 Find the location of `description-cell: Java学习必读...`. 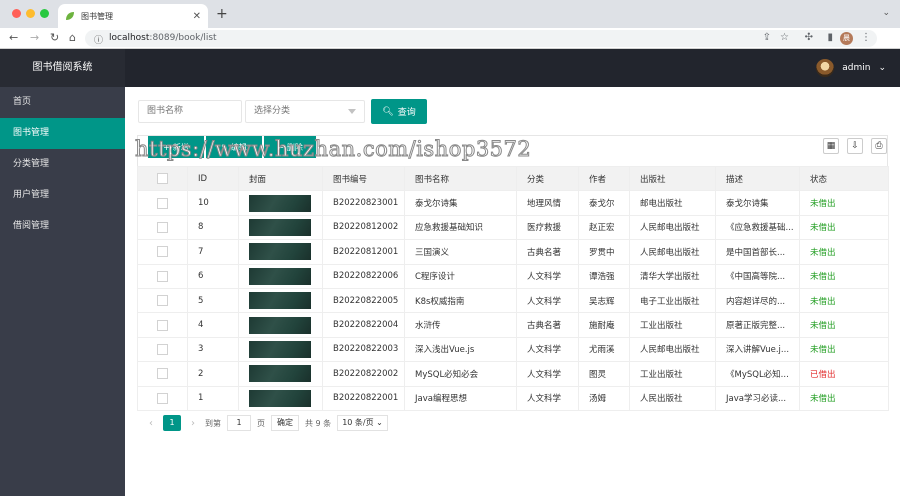

description-cell: Java学习必读... is located at coordinates (757, 398).